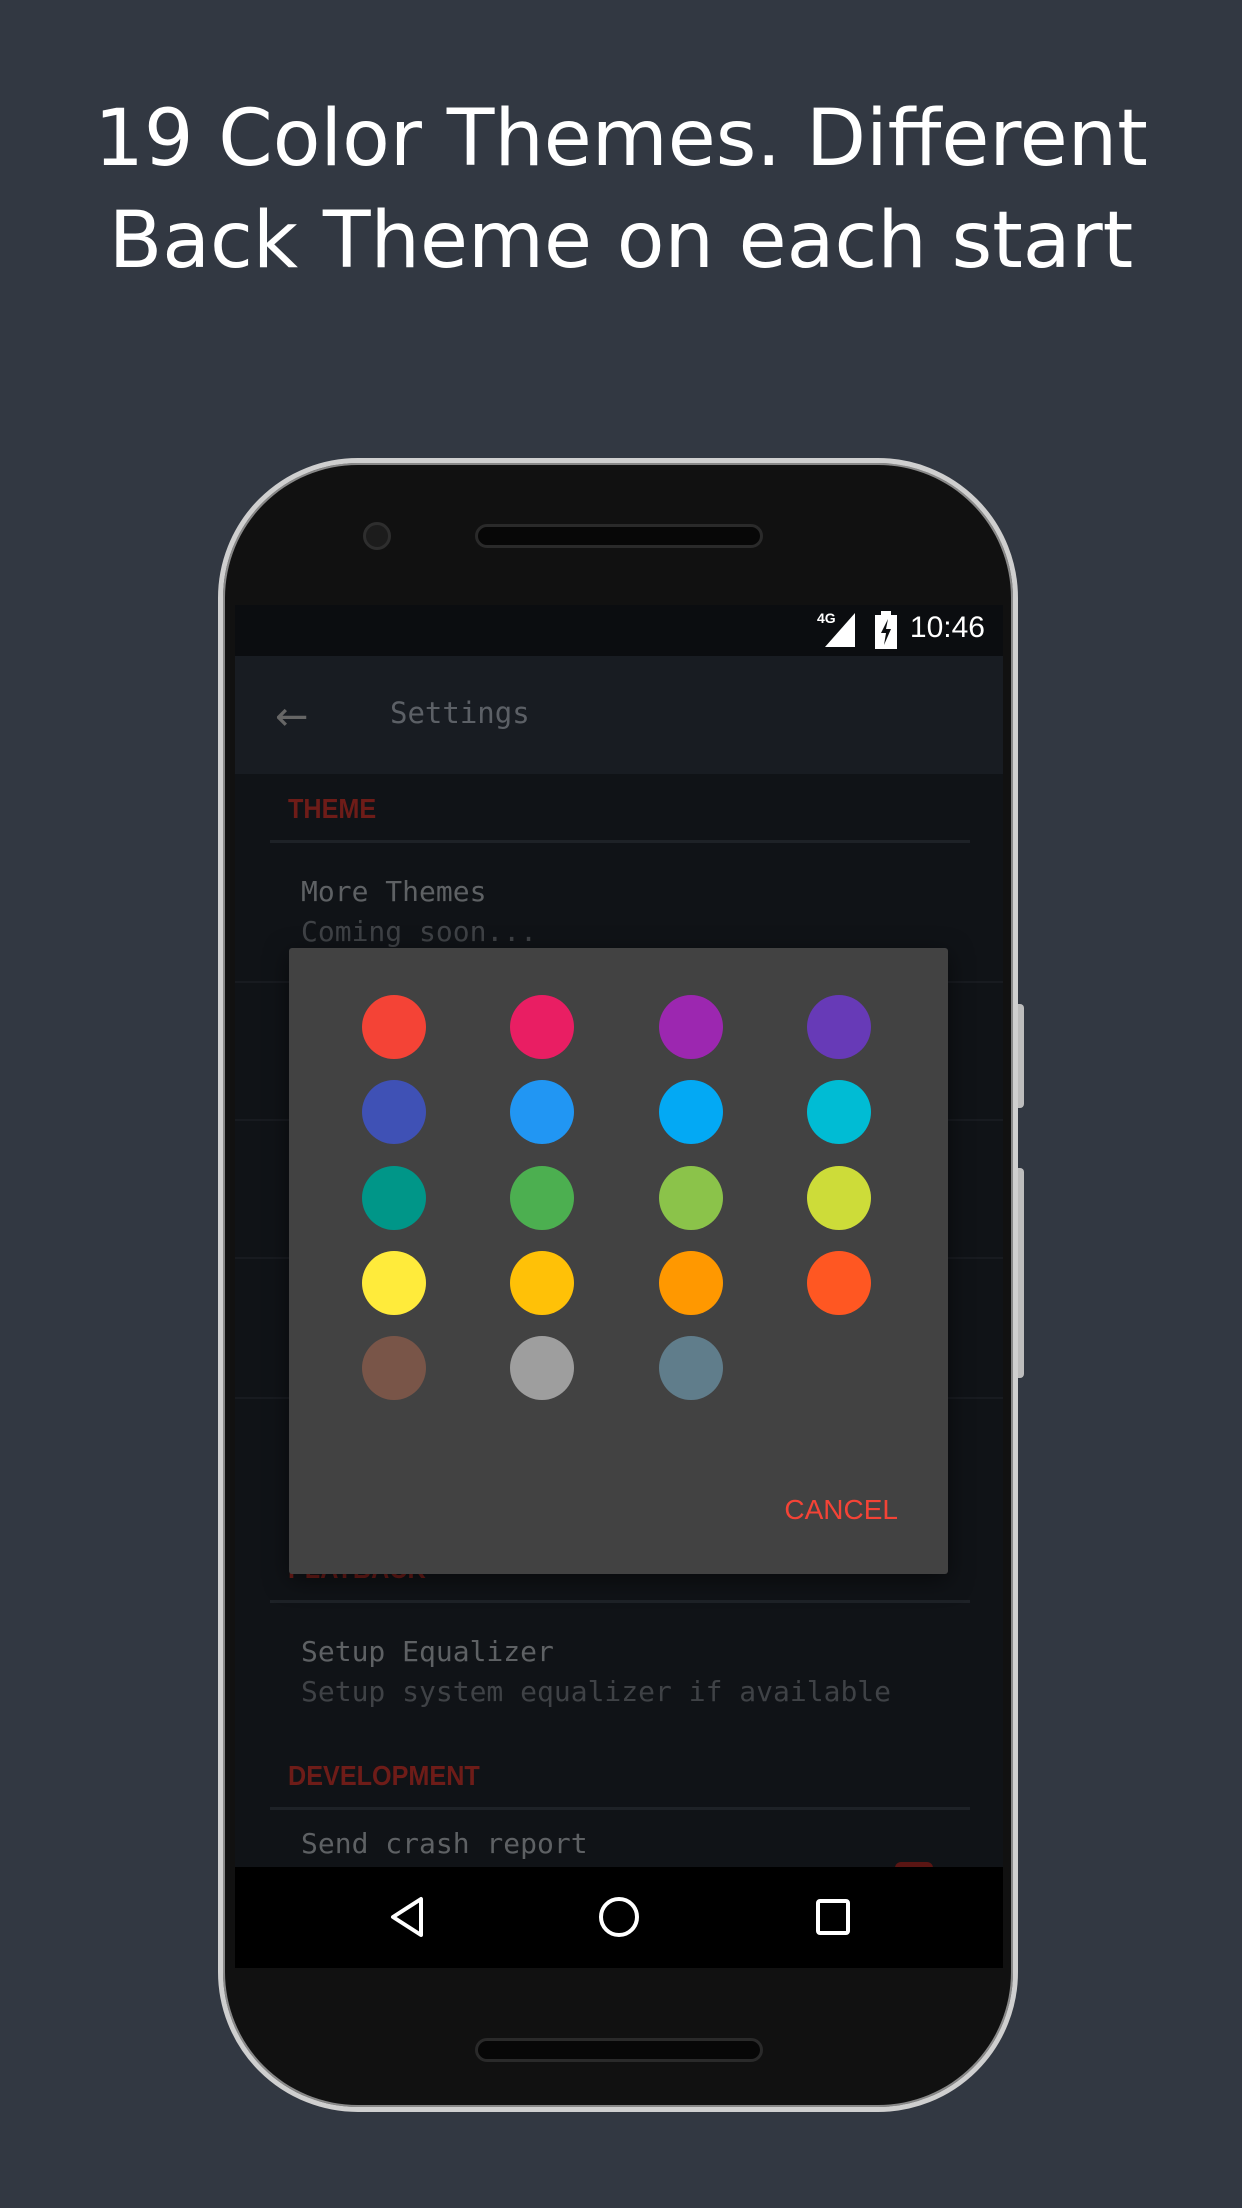 Image resolution: width=1242 pixels, height=2208 pixels. What do you see at coordinates (460, 713) in the screenshot?
I see `toolbar-title: Settings` at bounding box center [460, 713].